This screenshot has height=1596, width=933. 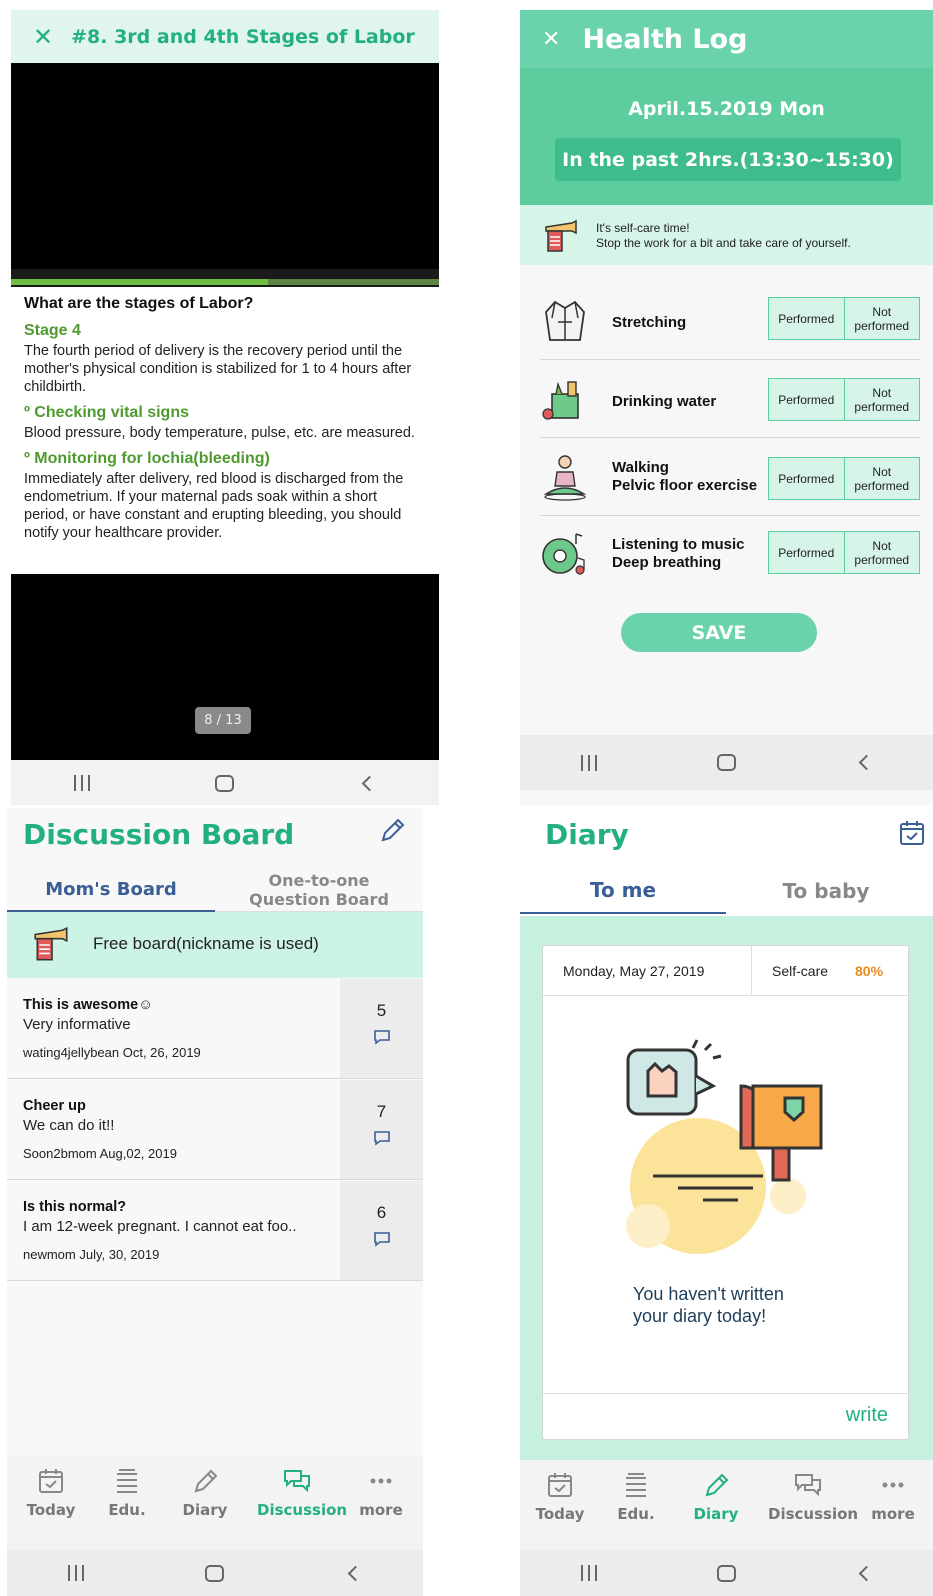 What do you see at coordinates (100, 1153) in the screenshot?
I see `post-meta: Soon2bmom Aug,02, 2019` at bounding box center [100, 1153].